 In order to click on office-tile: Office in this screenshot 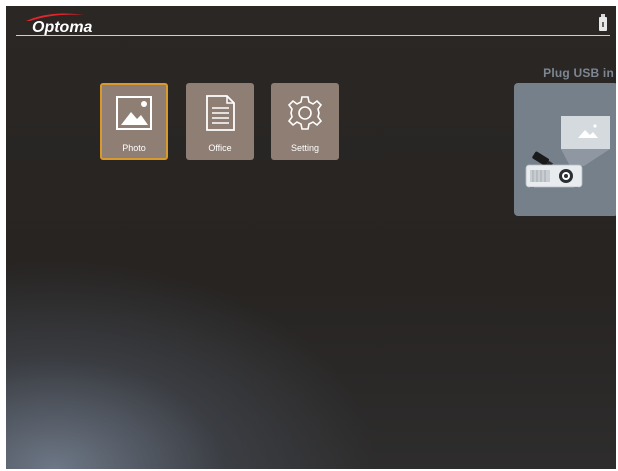, I will do `click(220, 121)`.